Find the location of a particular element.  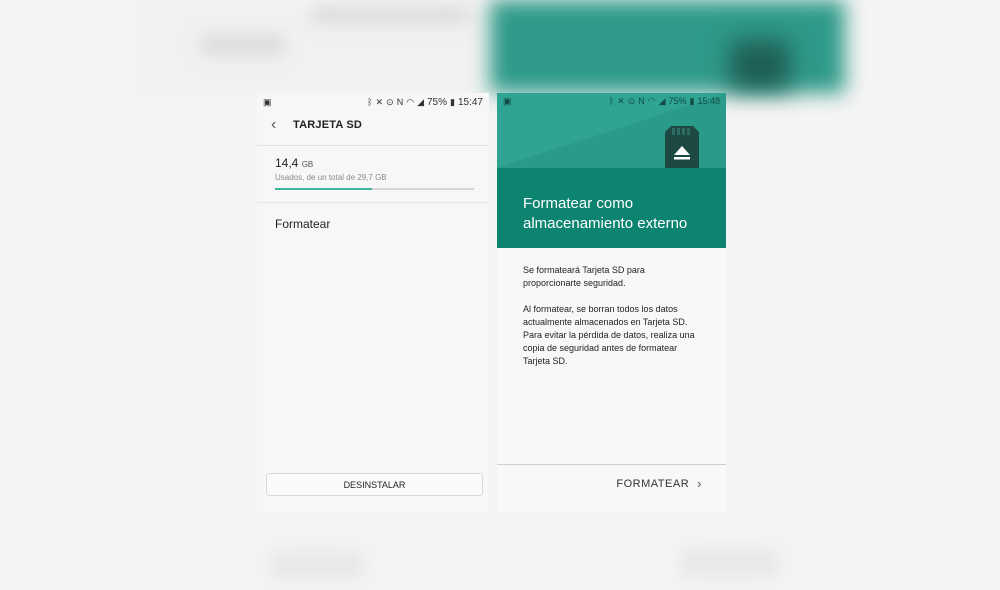

storage-used-unit: GB is located at coordinates (307, 164).